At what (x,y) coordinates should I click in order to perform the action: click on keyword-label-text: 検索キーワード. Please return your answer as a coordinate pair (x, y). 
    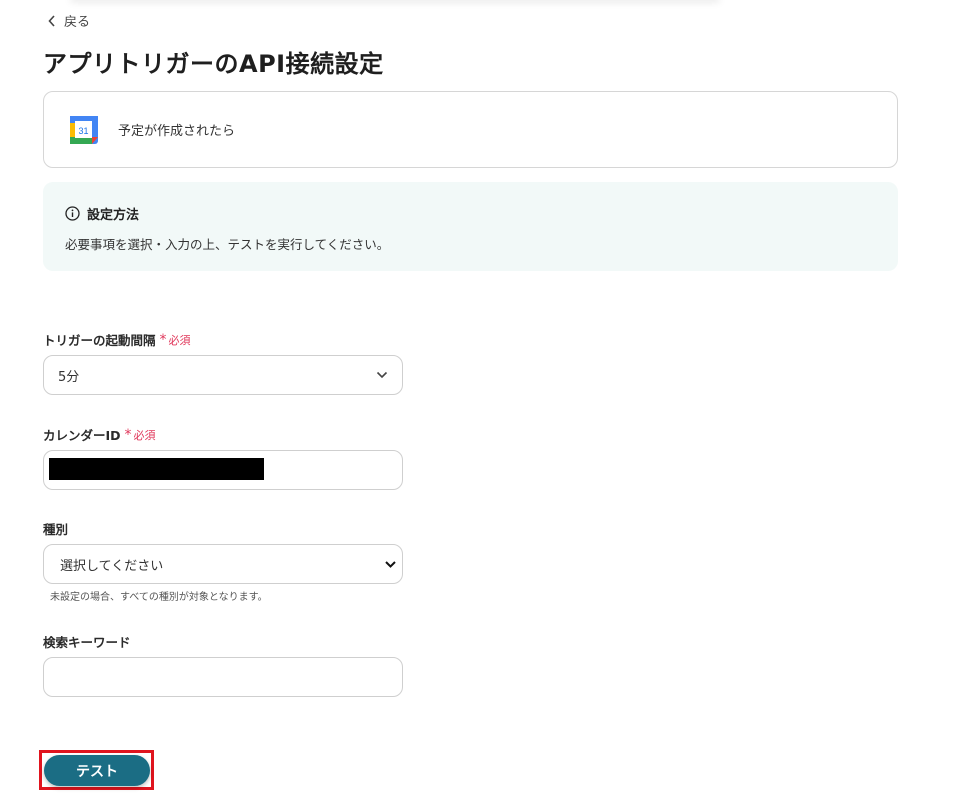
    Looking at the image, I should click on (87, 642).